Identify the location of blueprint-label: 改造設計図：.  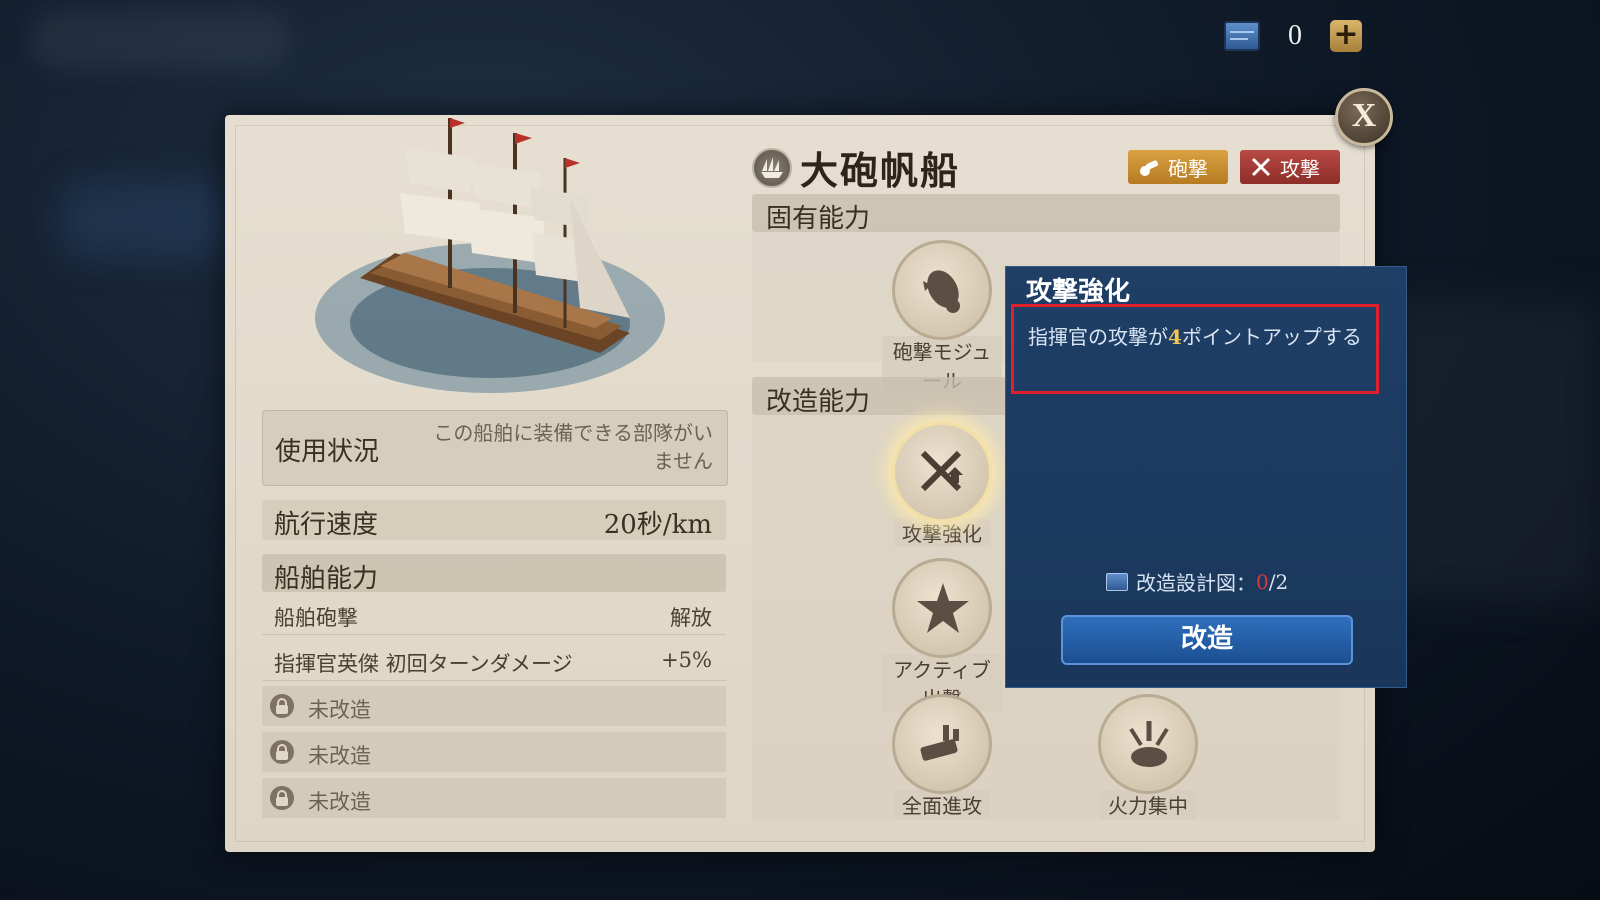
(1196, 583).